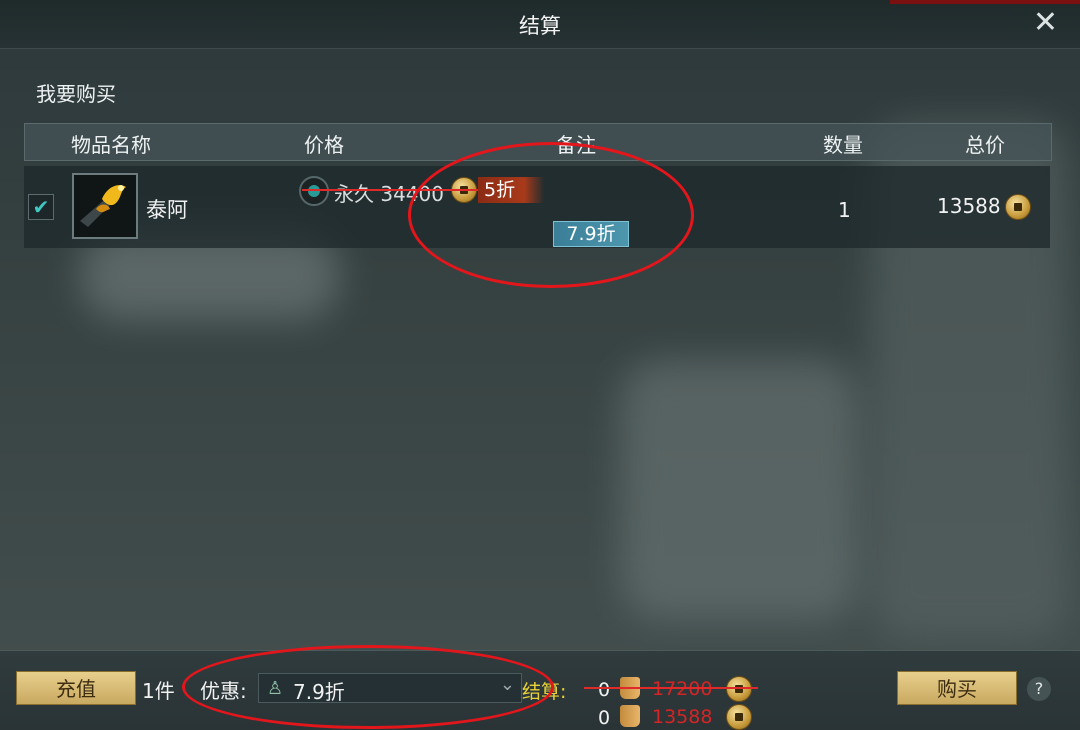 The image size is (1080, 730). Describe the element at coordinates (671, 688) in the screenshot. I see `amount-strikethrough` at that location.